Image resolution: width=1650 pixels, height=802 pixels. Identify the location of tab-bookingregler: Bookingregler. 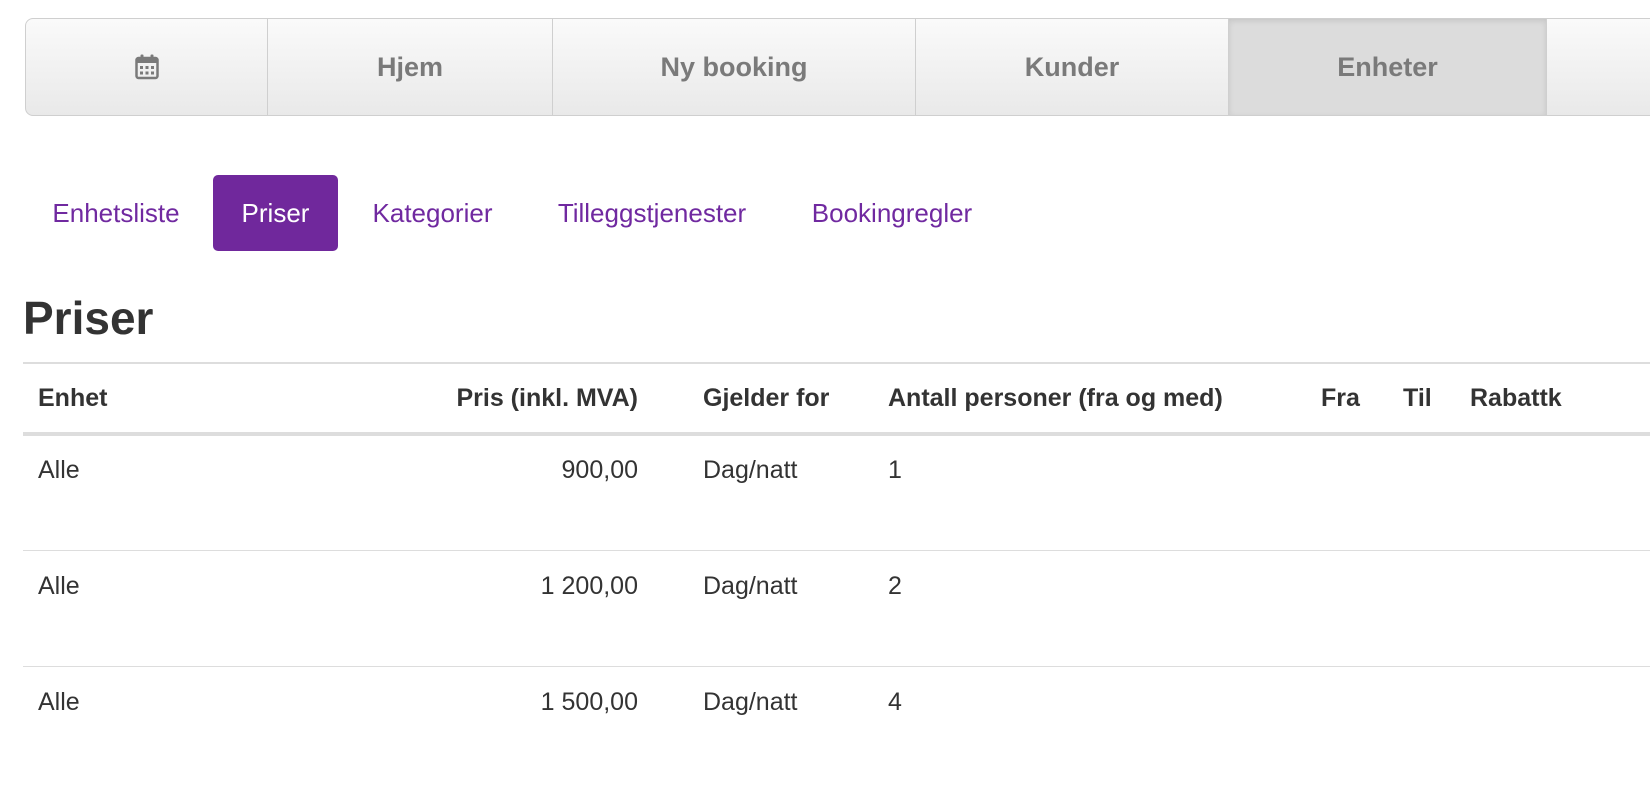
(892, 213).